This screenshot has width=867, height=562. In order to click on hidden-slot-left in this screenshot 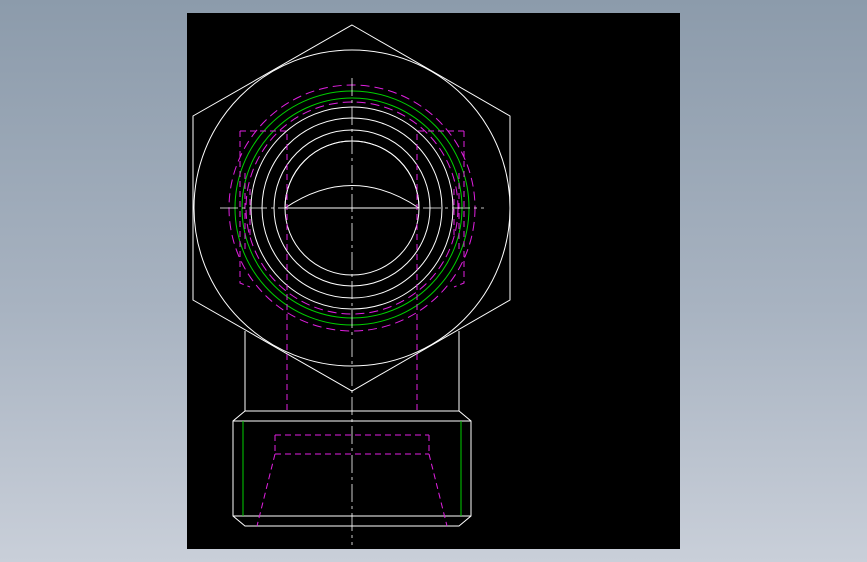, I will do `click(263, 271)`.